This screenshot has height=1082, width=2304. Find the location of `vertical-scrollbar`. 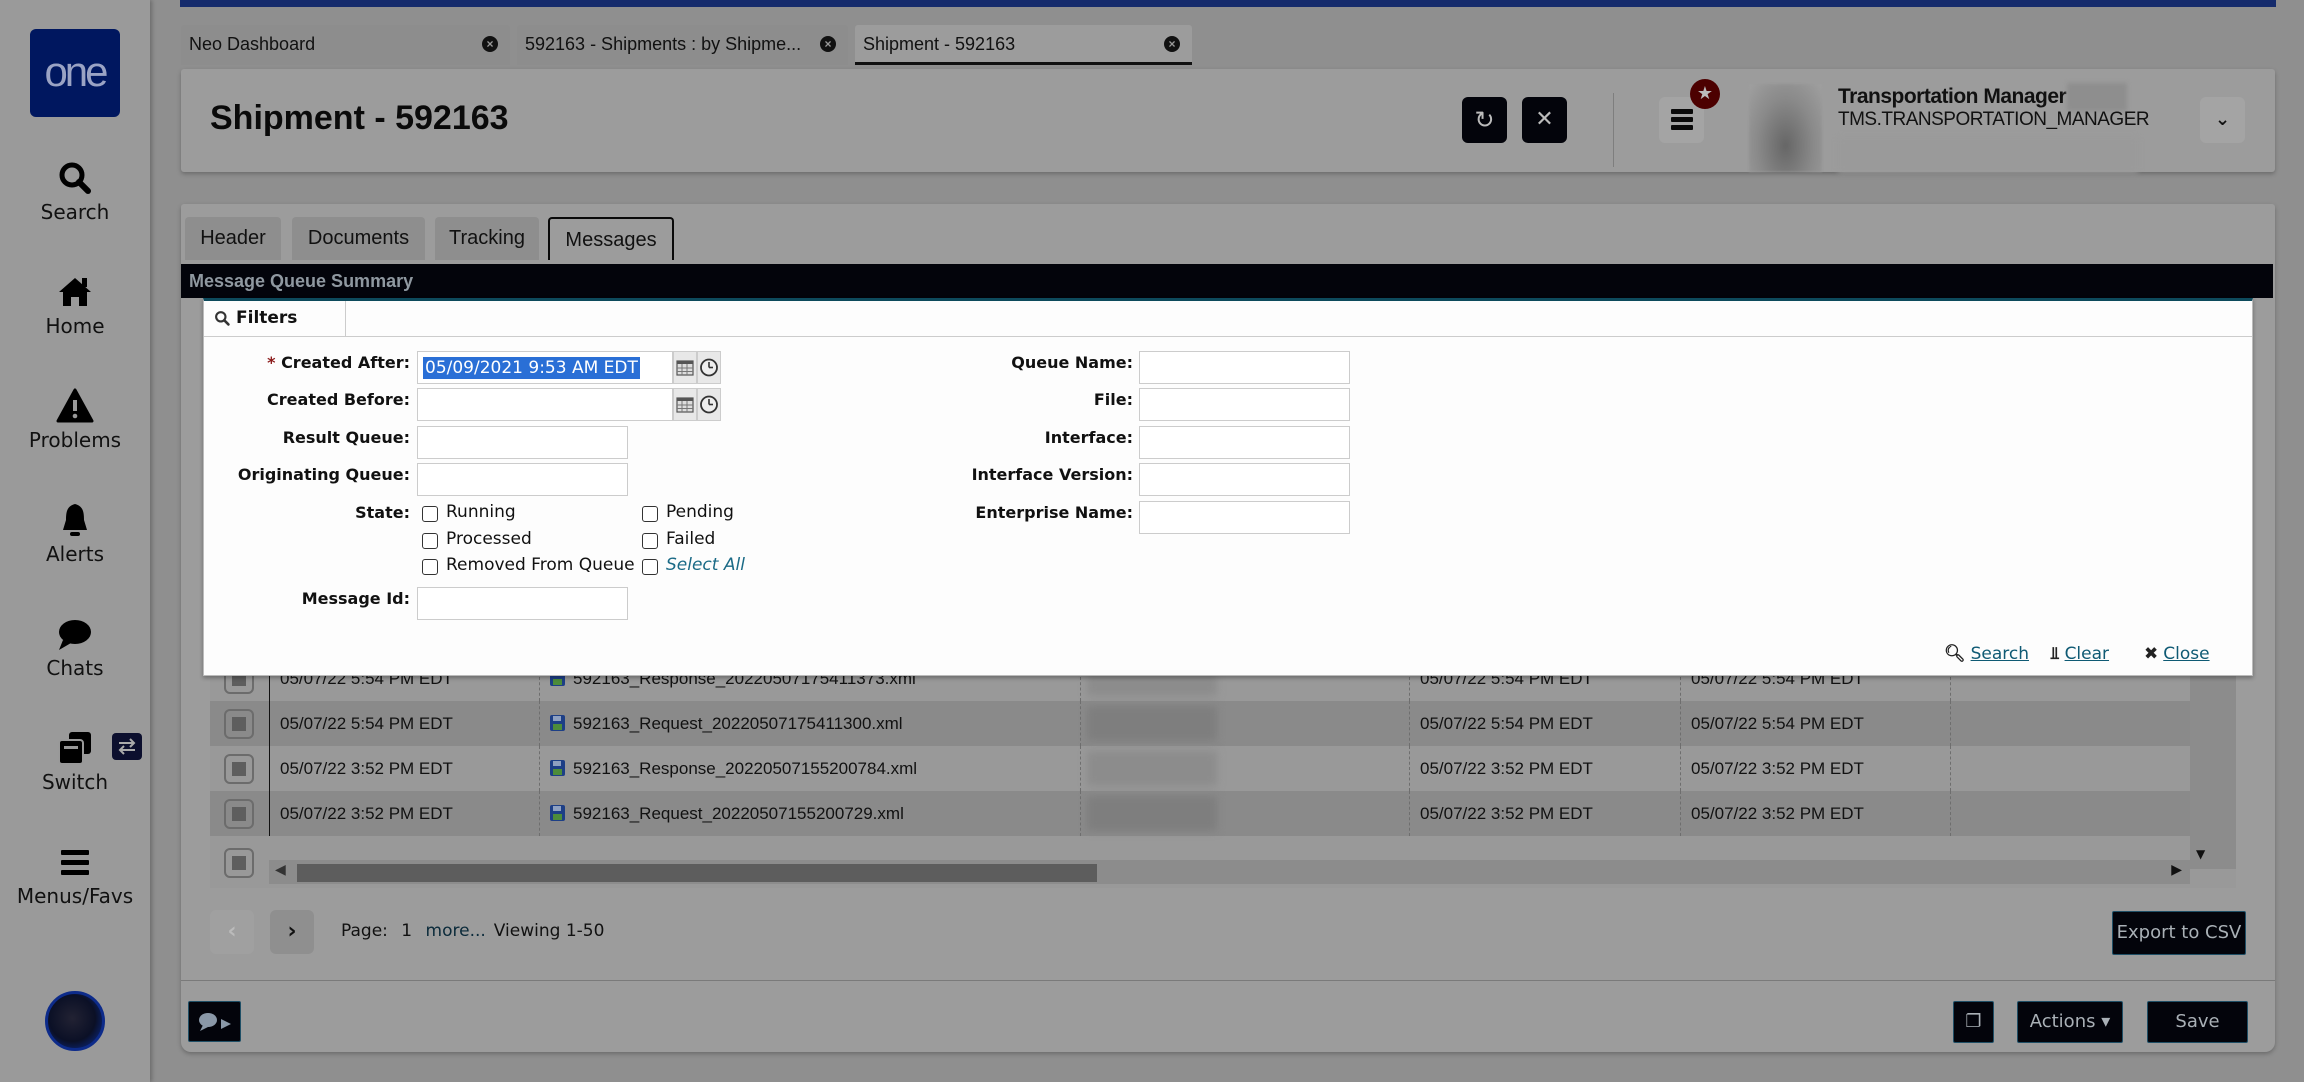

vertical-scrollbar is located at coordinates (2213, 762).